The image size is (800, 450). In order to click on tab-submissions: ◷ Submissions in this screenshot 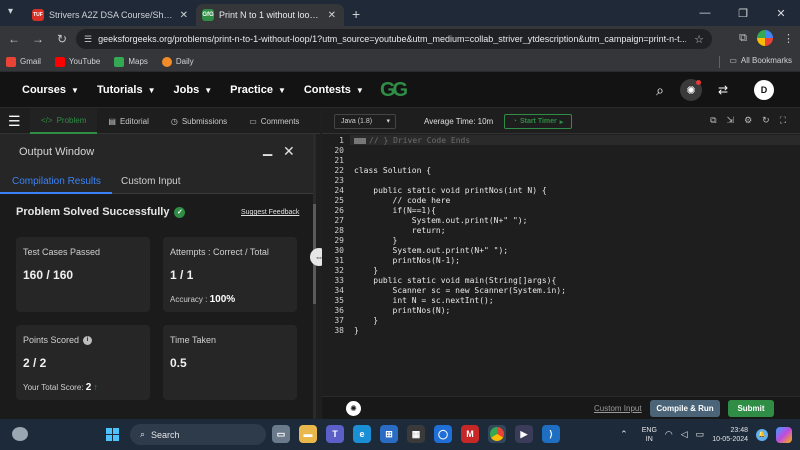, I will do `click(199, 121)`.